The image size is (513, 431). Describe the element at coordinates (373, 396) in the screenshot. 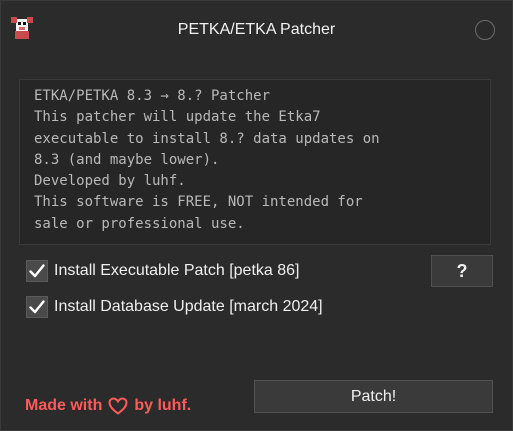

I see `patch-button: Patch!` at that location.